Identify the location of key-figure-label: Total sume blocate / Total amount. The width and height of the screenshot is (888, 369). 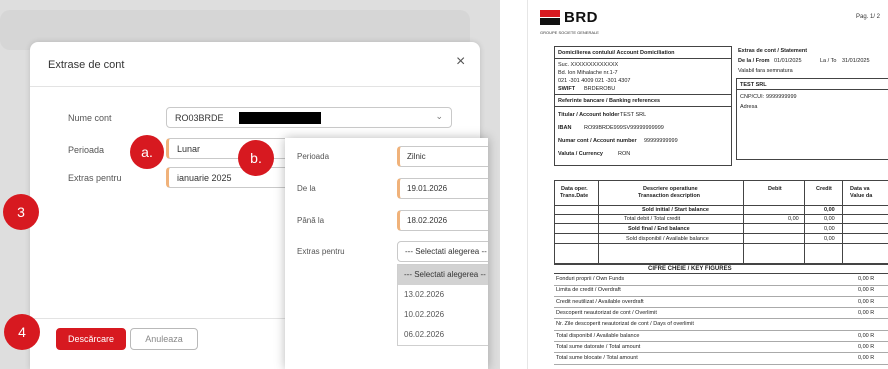
(597, 358).